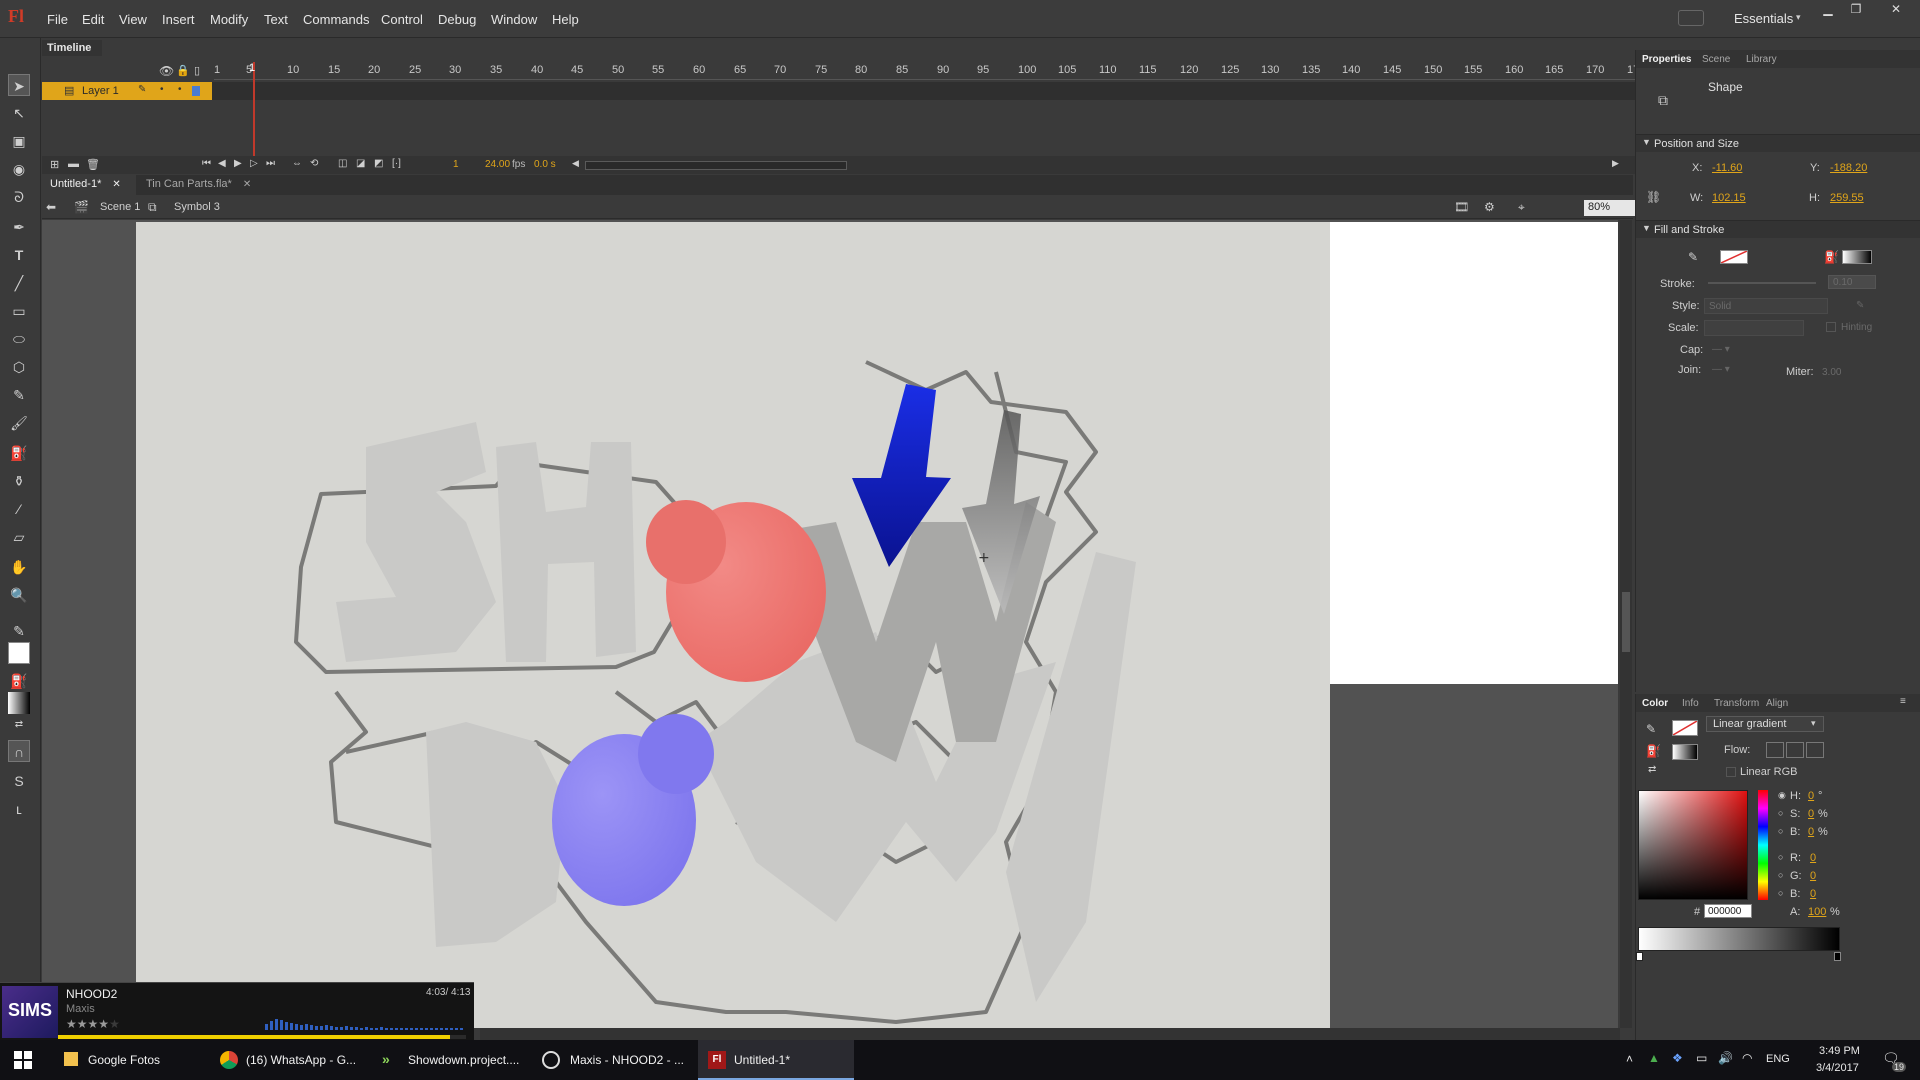 Image resolution: width=1920 pixels, height=1080 pixels. Describe the element at coordinates (206, 163) in the screenshot. I see `first-frame-icon: ⏮` at that location.